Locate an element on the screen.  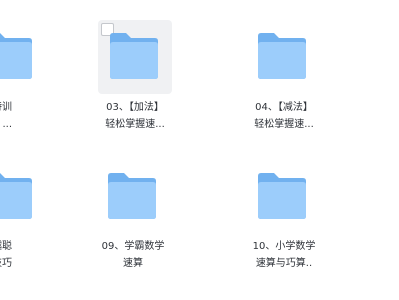
folder-name-line1: 04、【减法】 is located at coordinates (284, 107).